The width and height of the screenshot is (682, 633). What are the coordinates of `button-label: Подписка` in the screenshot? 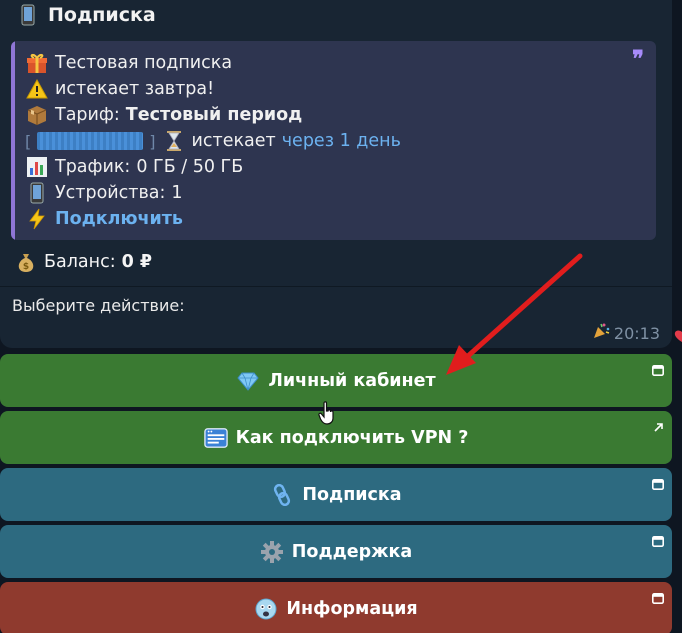 It's located at (352, 494).